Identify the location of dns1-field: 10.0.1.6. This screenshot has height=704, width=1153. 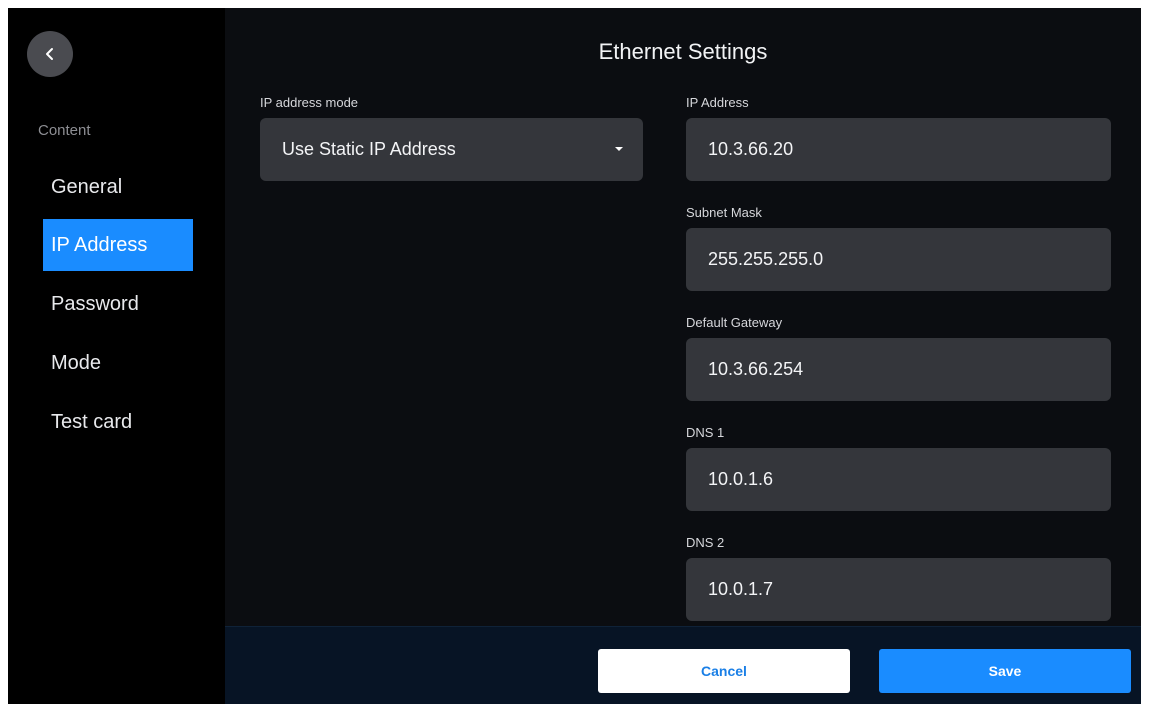
(898, 479).